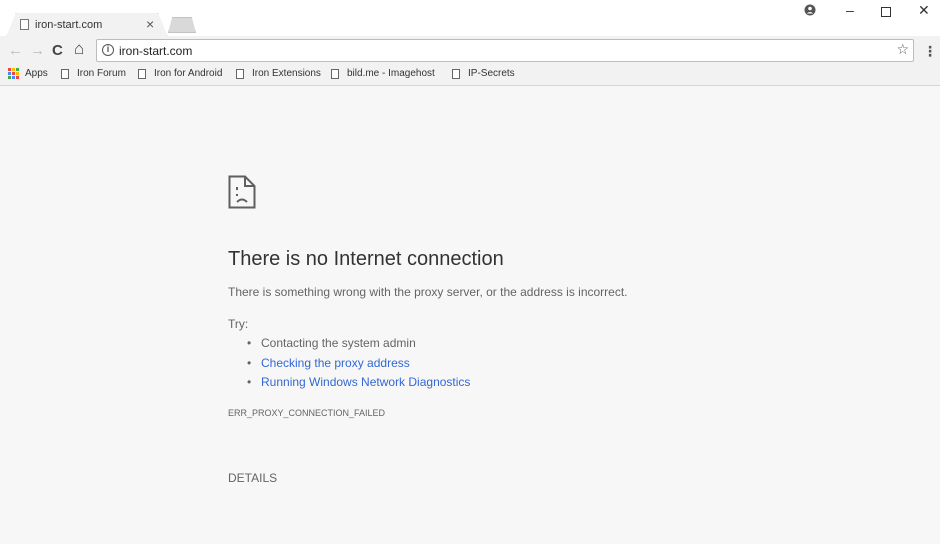 The height and width of the screenshot is (544, 940). Describe the element at coordinates (101, 73) in the screenshot. I see `bookmark-label: Iron Forum` at that location.